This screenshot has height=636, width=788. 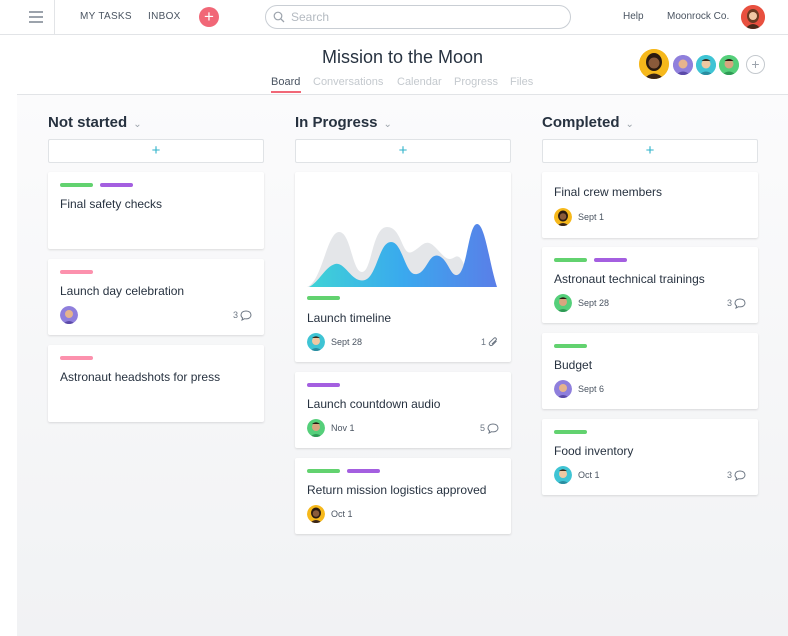 I want to click on search-input, so click(x=426, y=17).